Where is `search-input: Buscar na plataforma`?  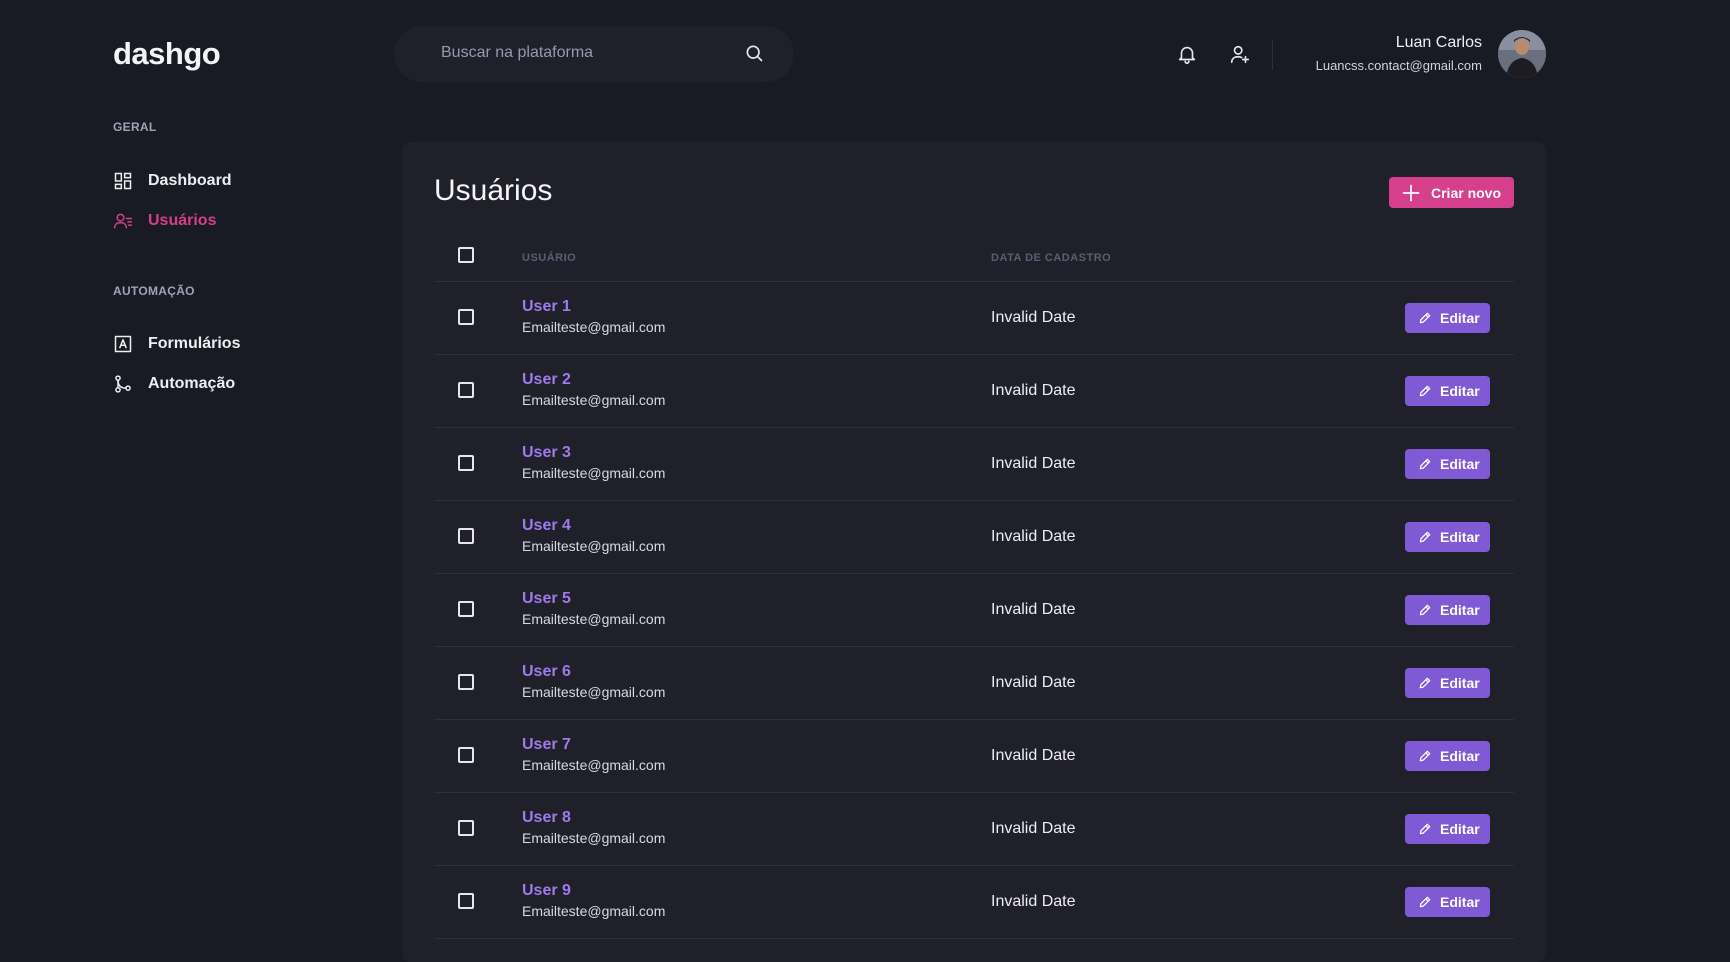
search-input: Buscar na plataforma is located at coordinates (517, 53).